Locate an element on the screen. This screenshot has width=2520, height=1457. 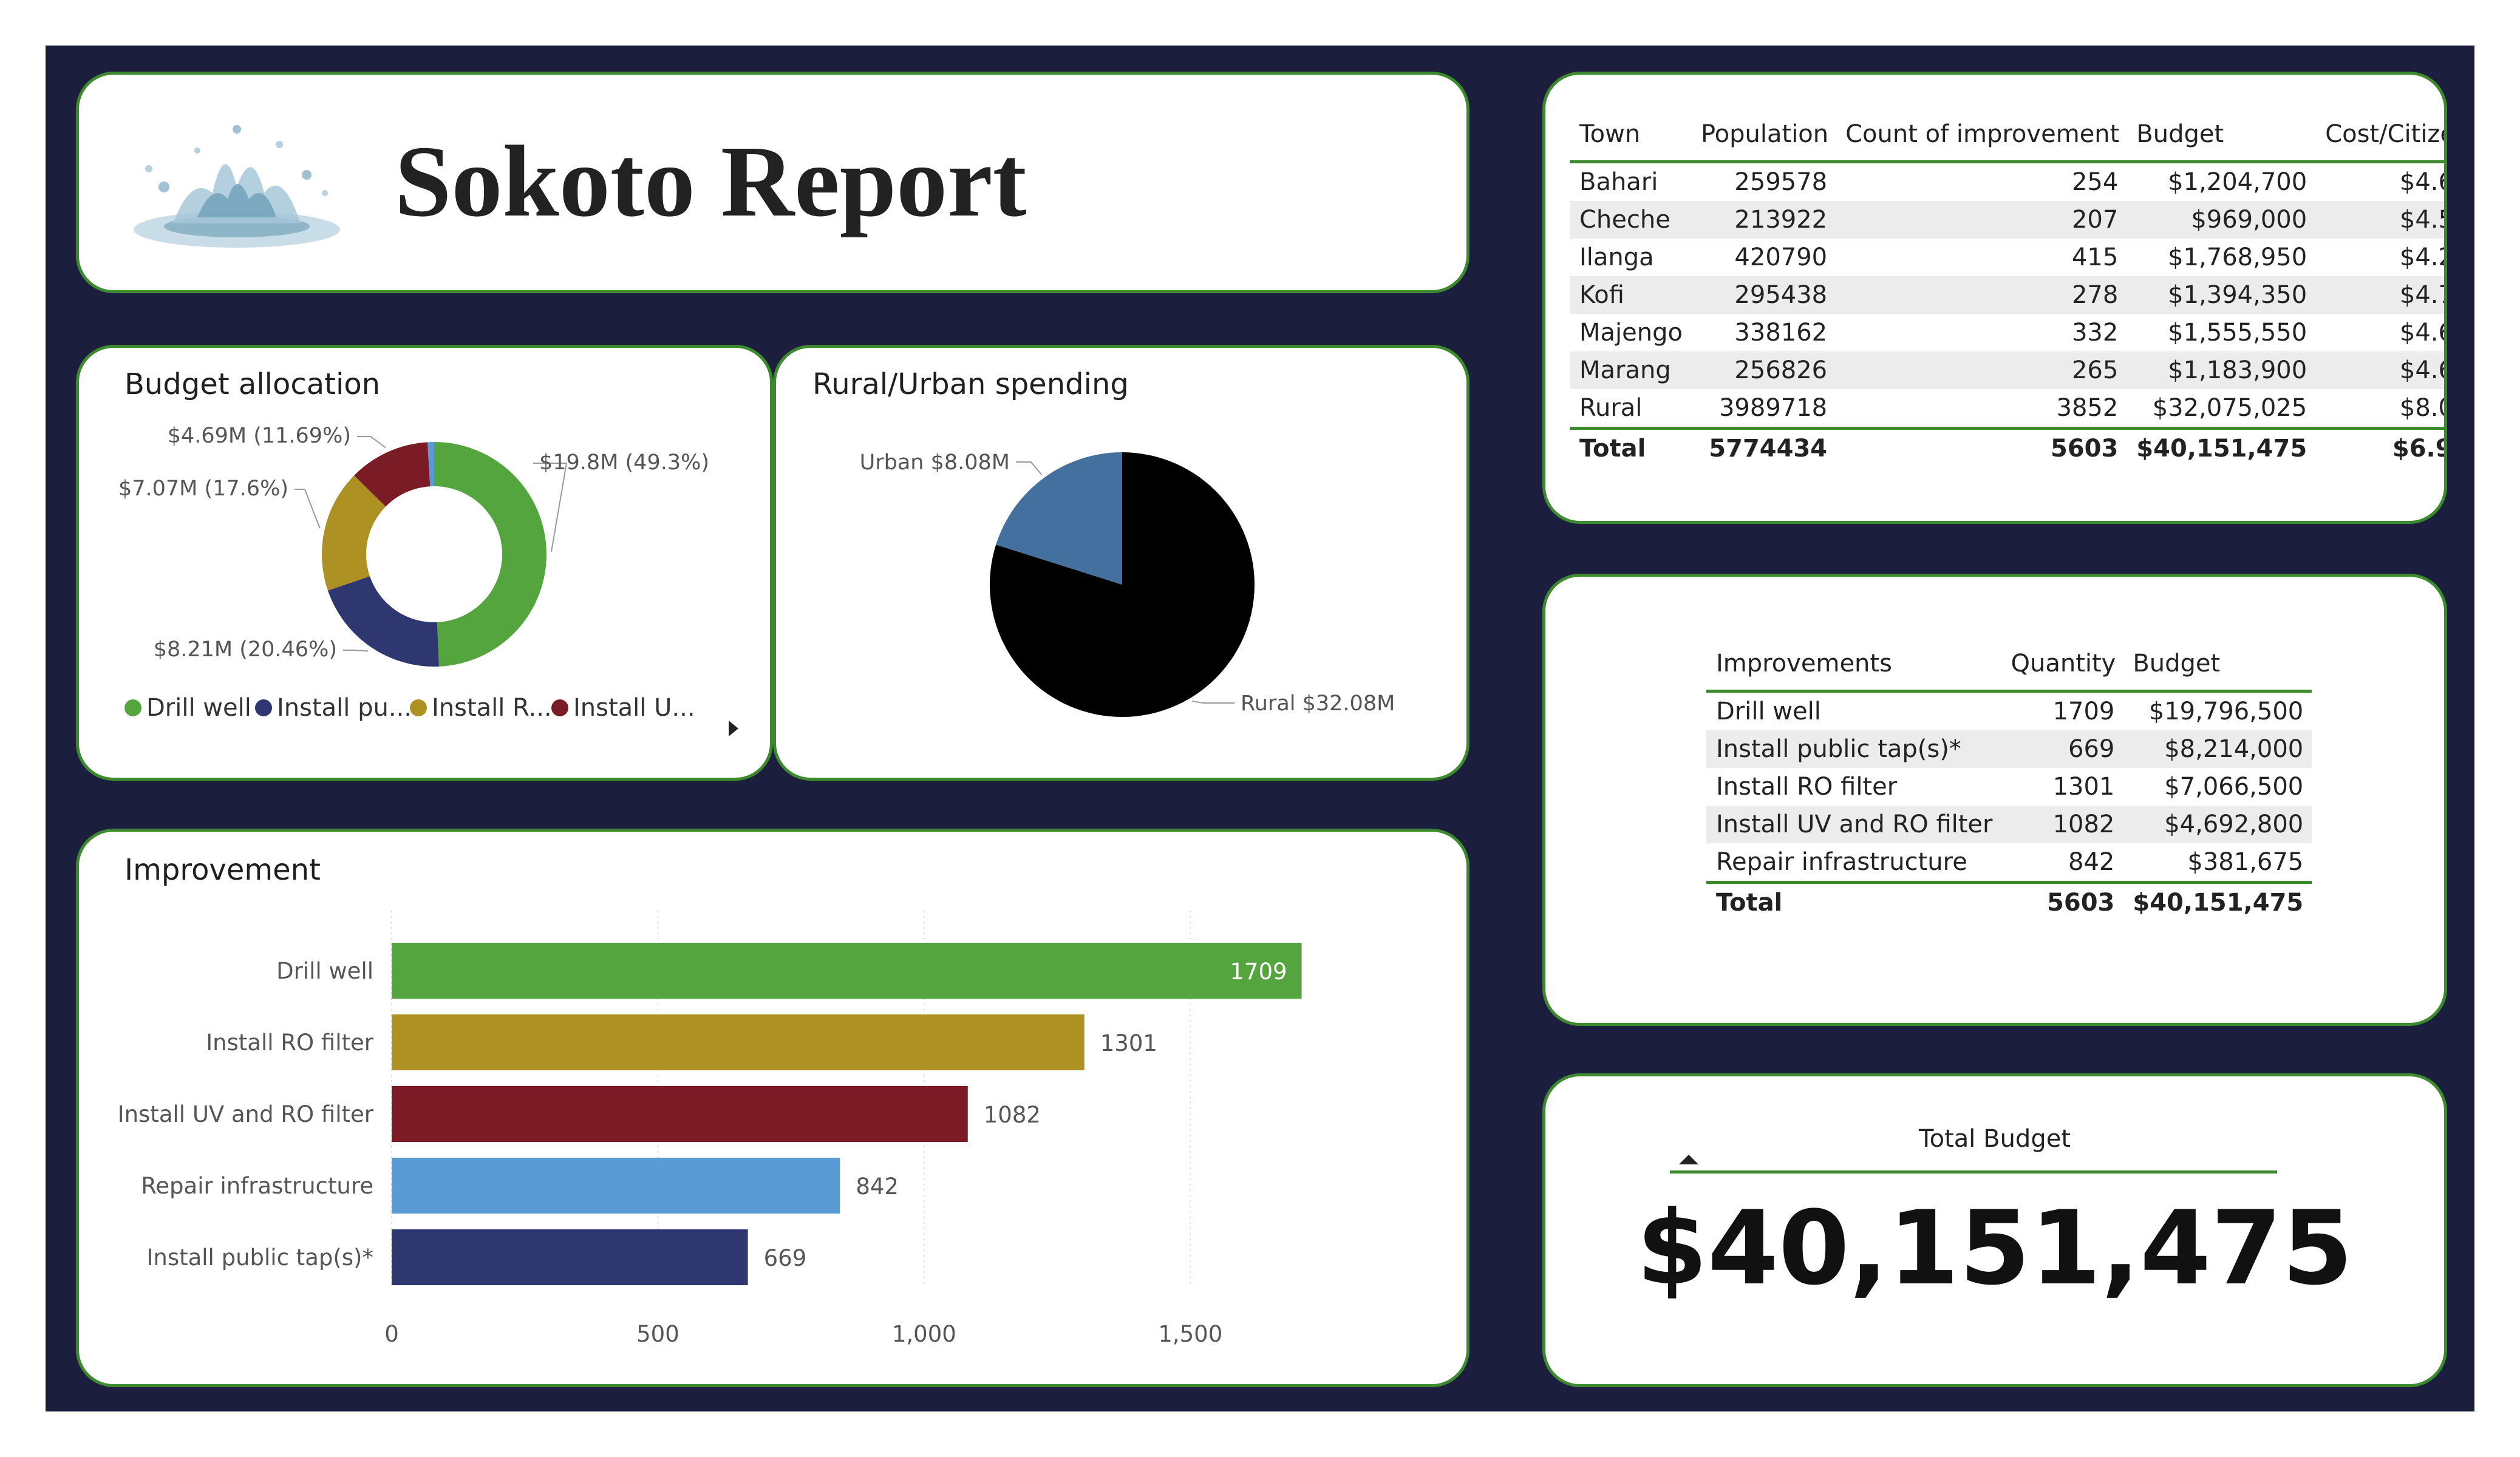
cell-budget: $1,204,700 is located at coordinates (2237, 182).